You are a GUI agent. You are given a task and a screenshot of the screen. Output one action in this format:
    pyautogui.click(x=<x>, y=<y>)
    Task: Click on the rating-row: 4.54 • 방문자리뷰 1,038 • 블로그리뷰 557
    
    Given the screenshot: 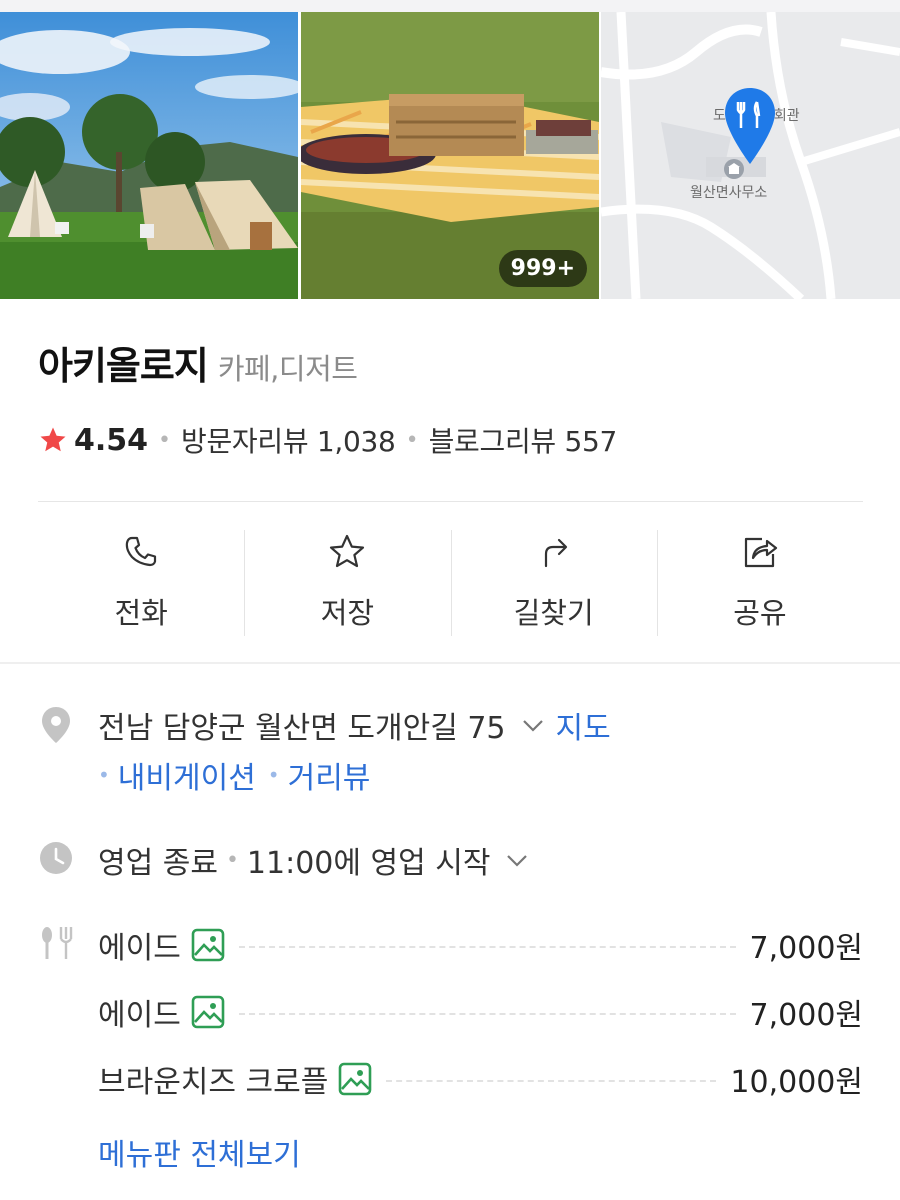 What is the action you would take?
    pyautogui.click(x=327, y=440)
    